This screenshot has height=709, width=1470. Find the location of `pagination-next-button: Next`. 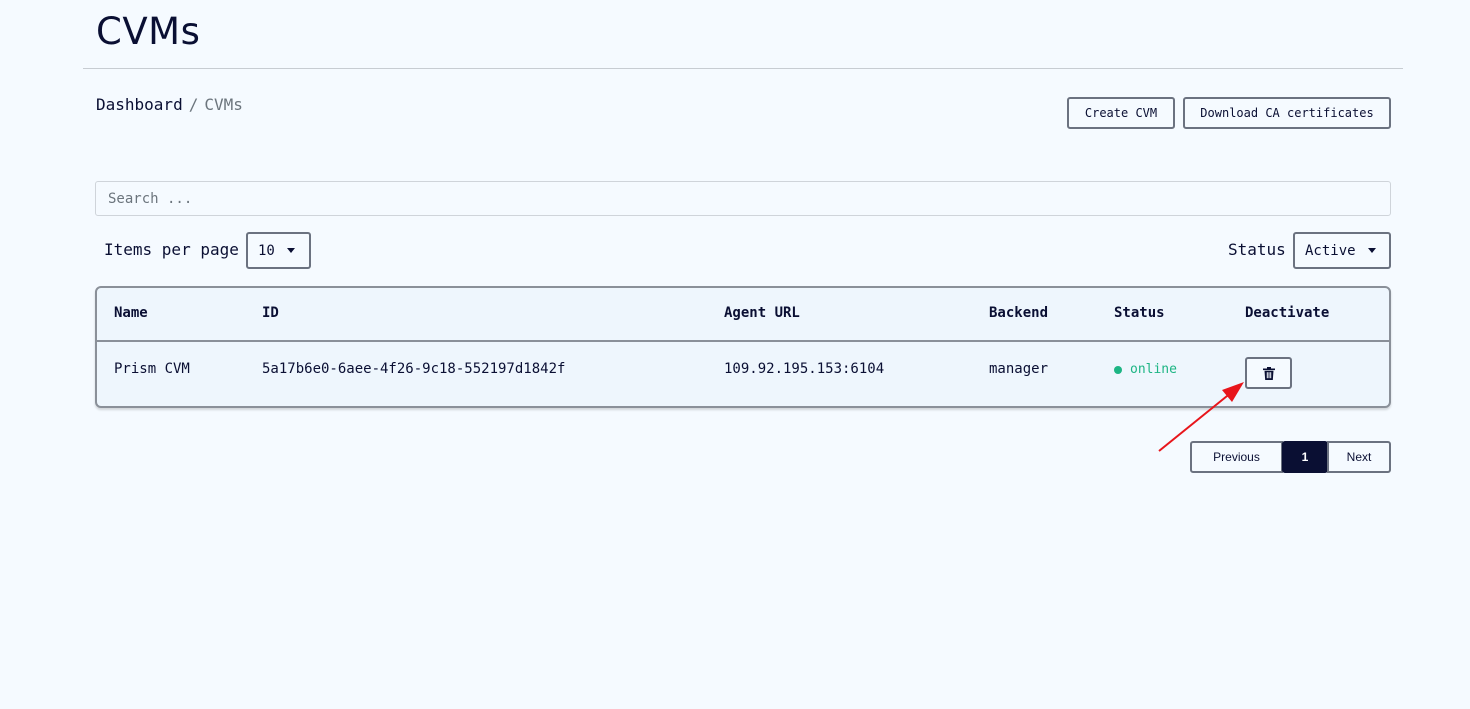

pagination-next-button: Next is located at coordinates (1359, 457).